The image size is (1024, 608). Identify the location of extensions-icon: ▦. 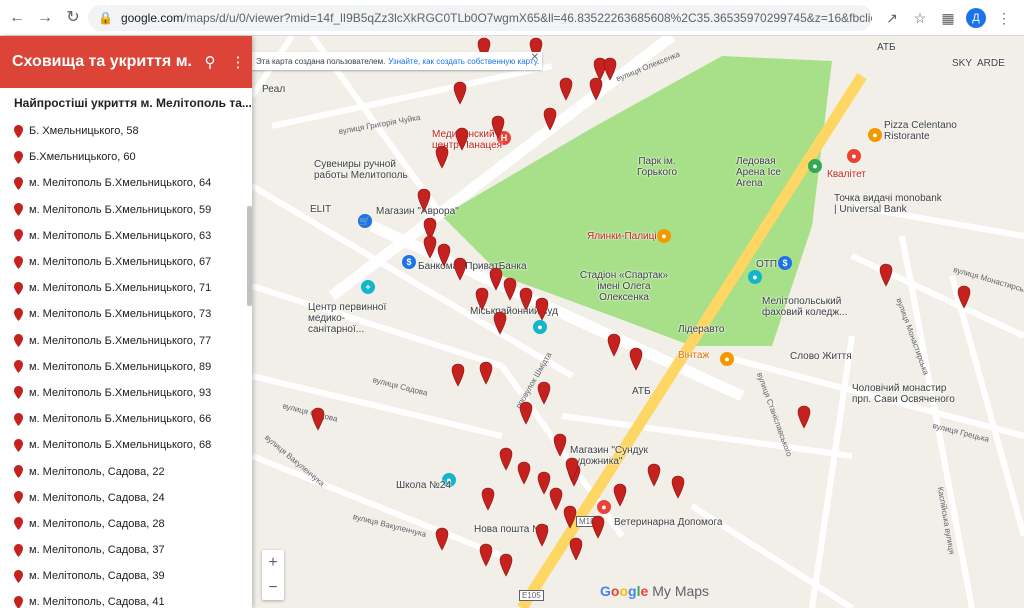
(948, 18).